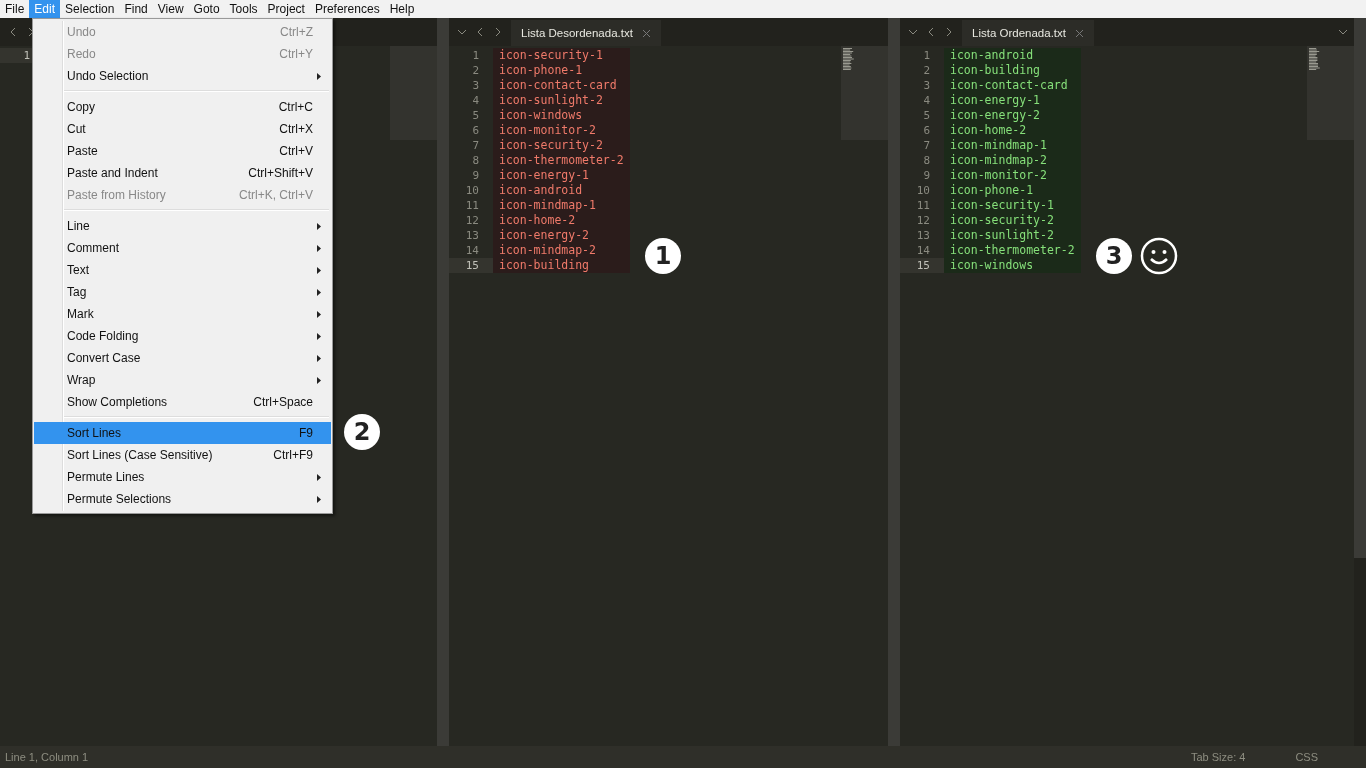 This screenshot has width=1366, height=768. I want to click on menu-item: Paste and Indent Ctrl+Shift+V, so click(182, 173).